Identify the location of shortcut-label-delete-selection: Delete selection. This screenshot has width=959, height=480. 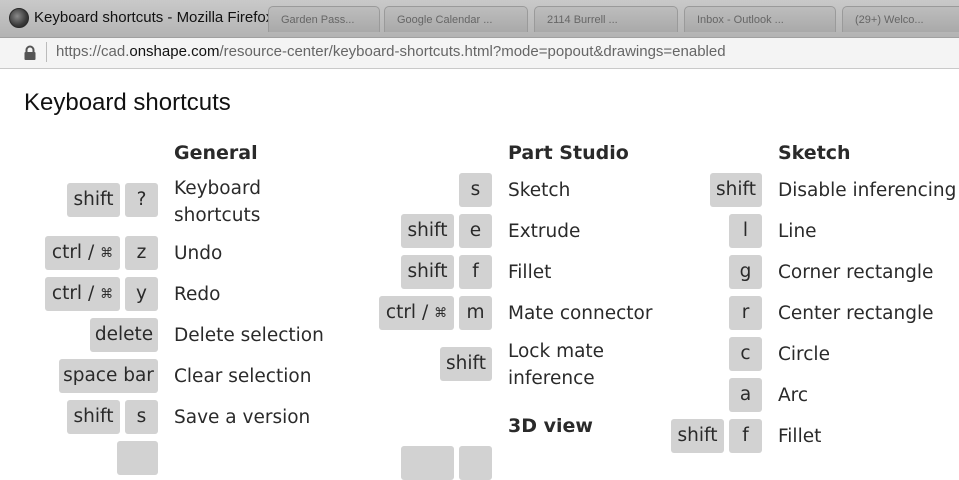
(249, 335).